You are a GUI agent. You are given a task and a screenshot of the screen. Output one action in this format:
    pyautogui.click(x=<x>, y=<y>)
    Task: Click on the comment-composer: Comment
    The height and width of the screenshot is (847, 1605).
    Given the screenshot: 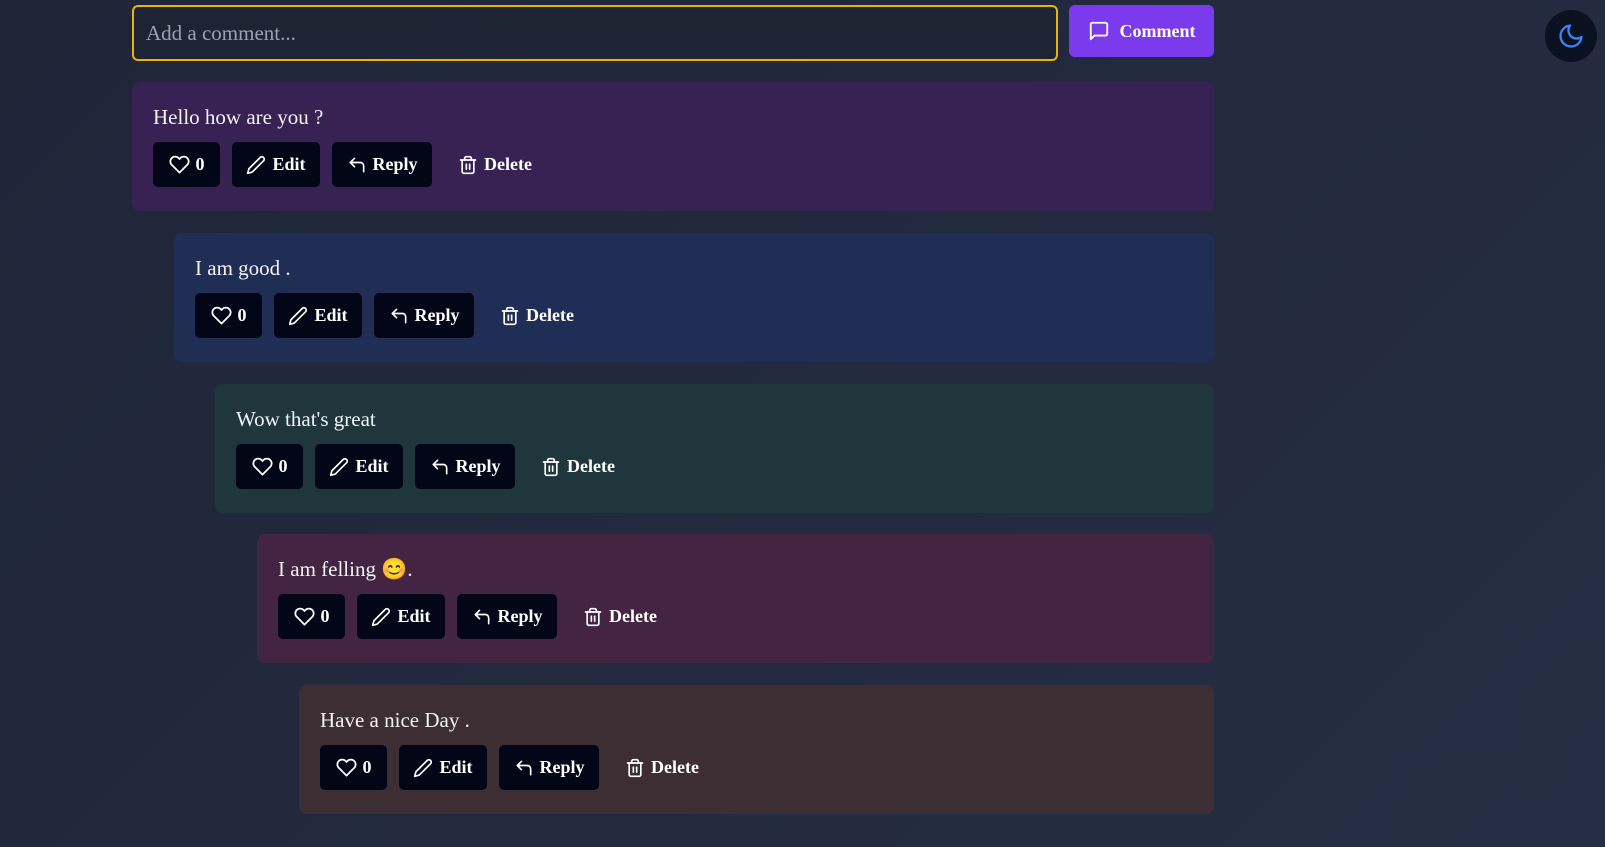 What is the action you would take?
    pyautogui.click(x=673, y=33)
    